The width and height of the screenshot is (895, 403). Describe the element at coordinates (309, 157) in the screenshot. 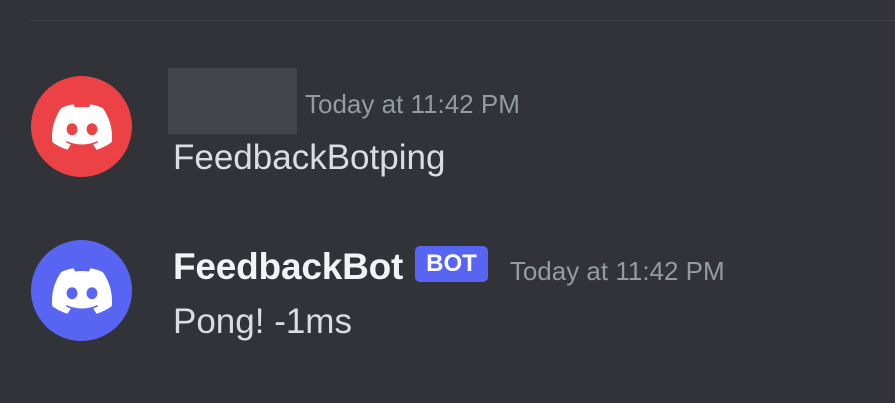

I see `message-content: FeedbackBotping` at that location.